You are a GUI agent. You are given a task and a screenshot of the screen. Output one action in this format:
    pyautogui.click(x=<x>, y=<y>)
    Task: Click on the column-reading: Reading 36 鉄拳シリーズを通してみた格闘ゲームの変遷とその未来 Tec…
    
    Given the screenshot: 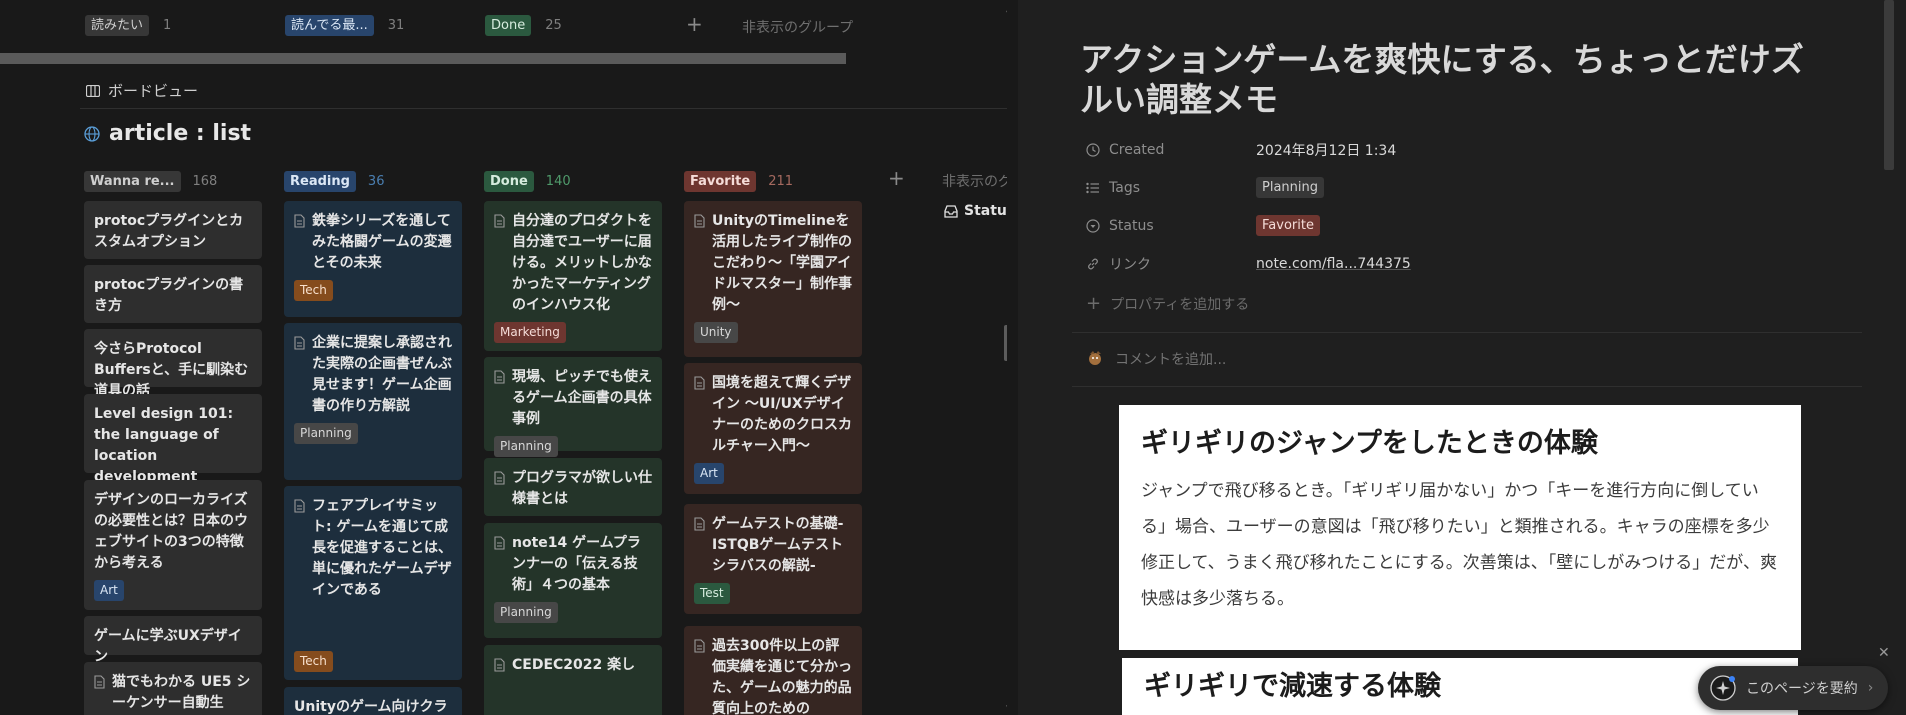 What is the action you would take?
    pyautogui.click(x=371, y=439)
    